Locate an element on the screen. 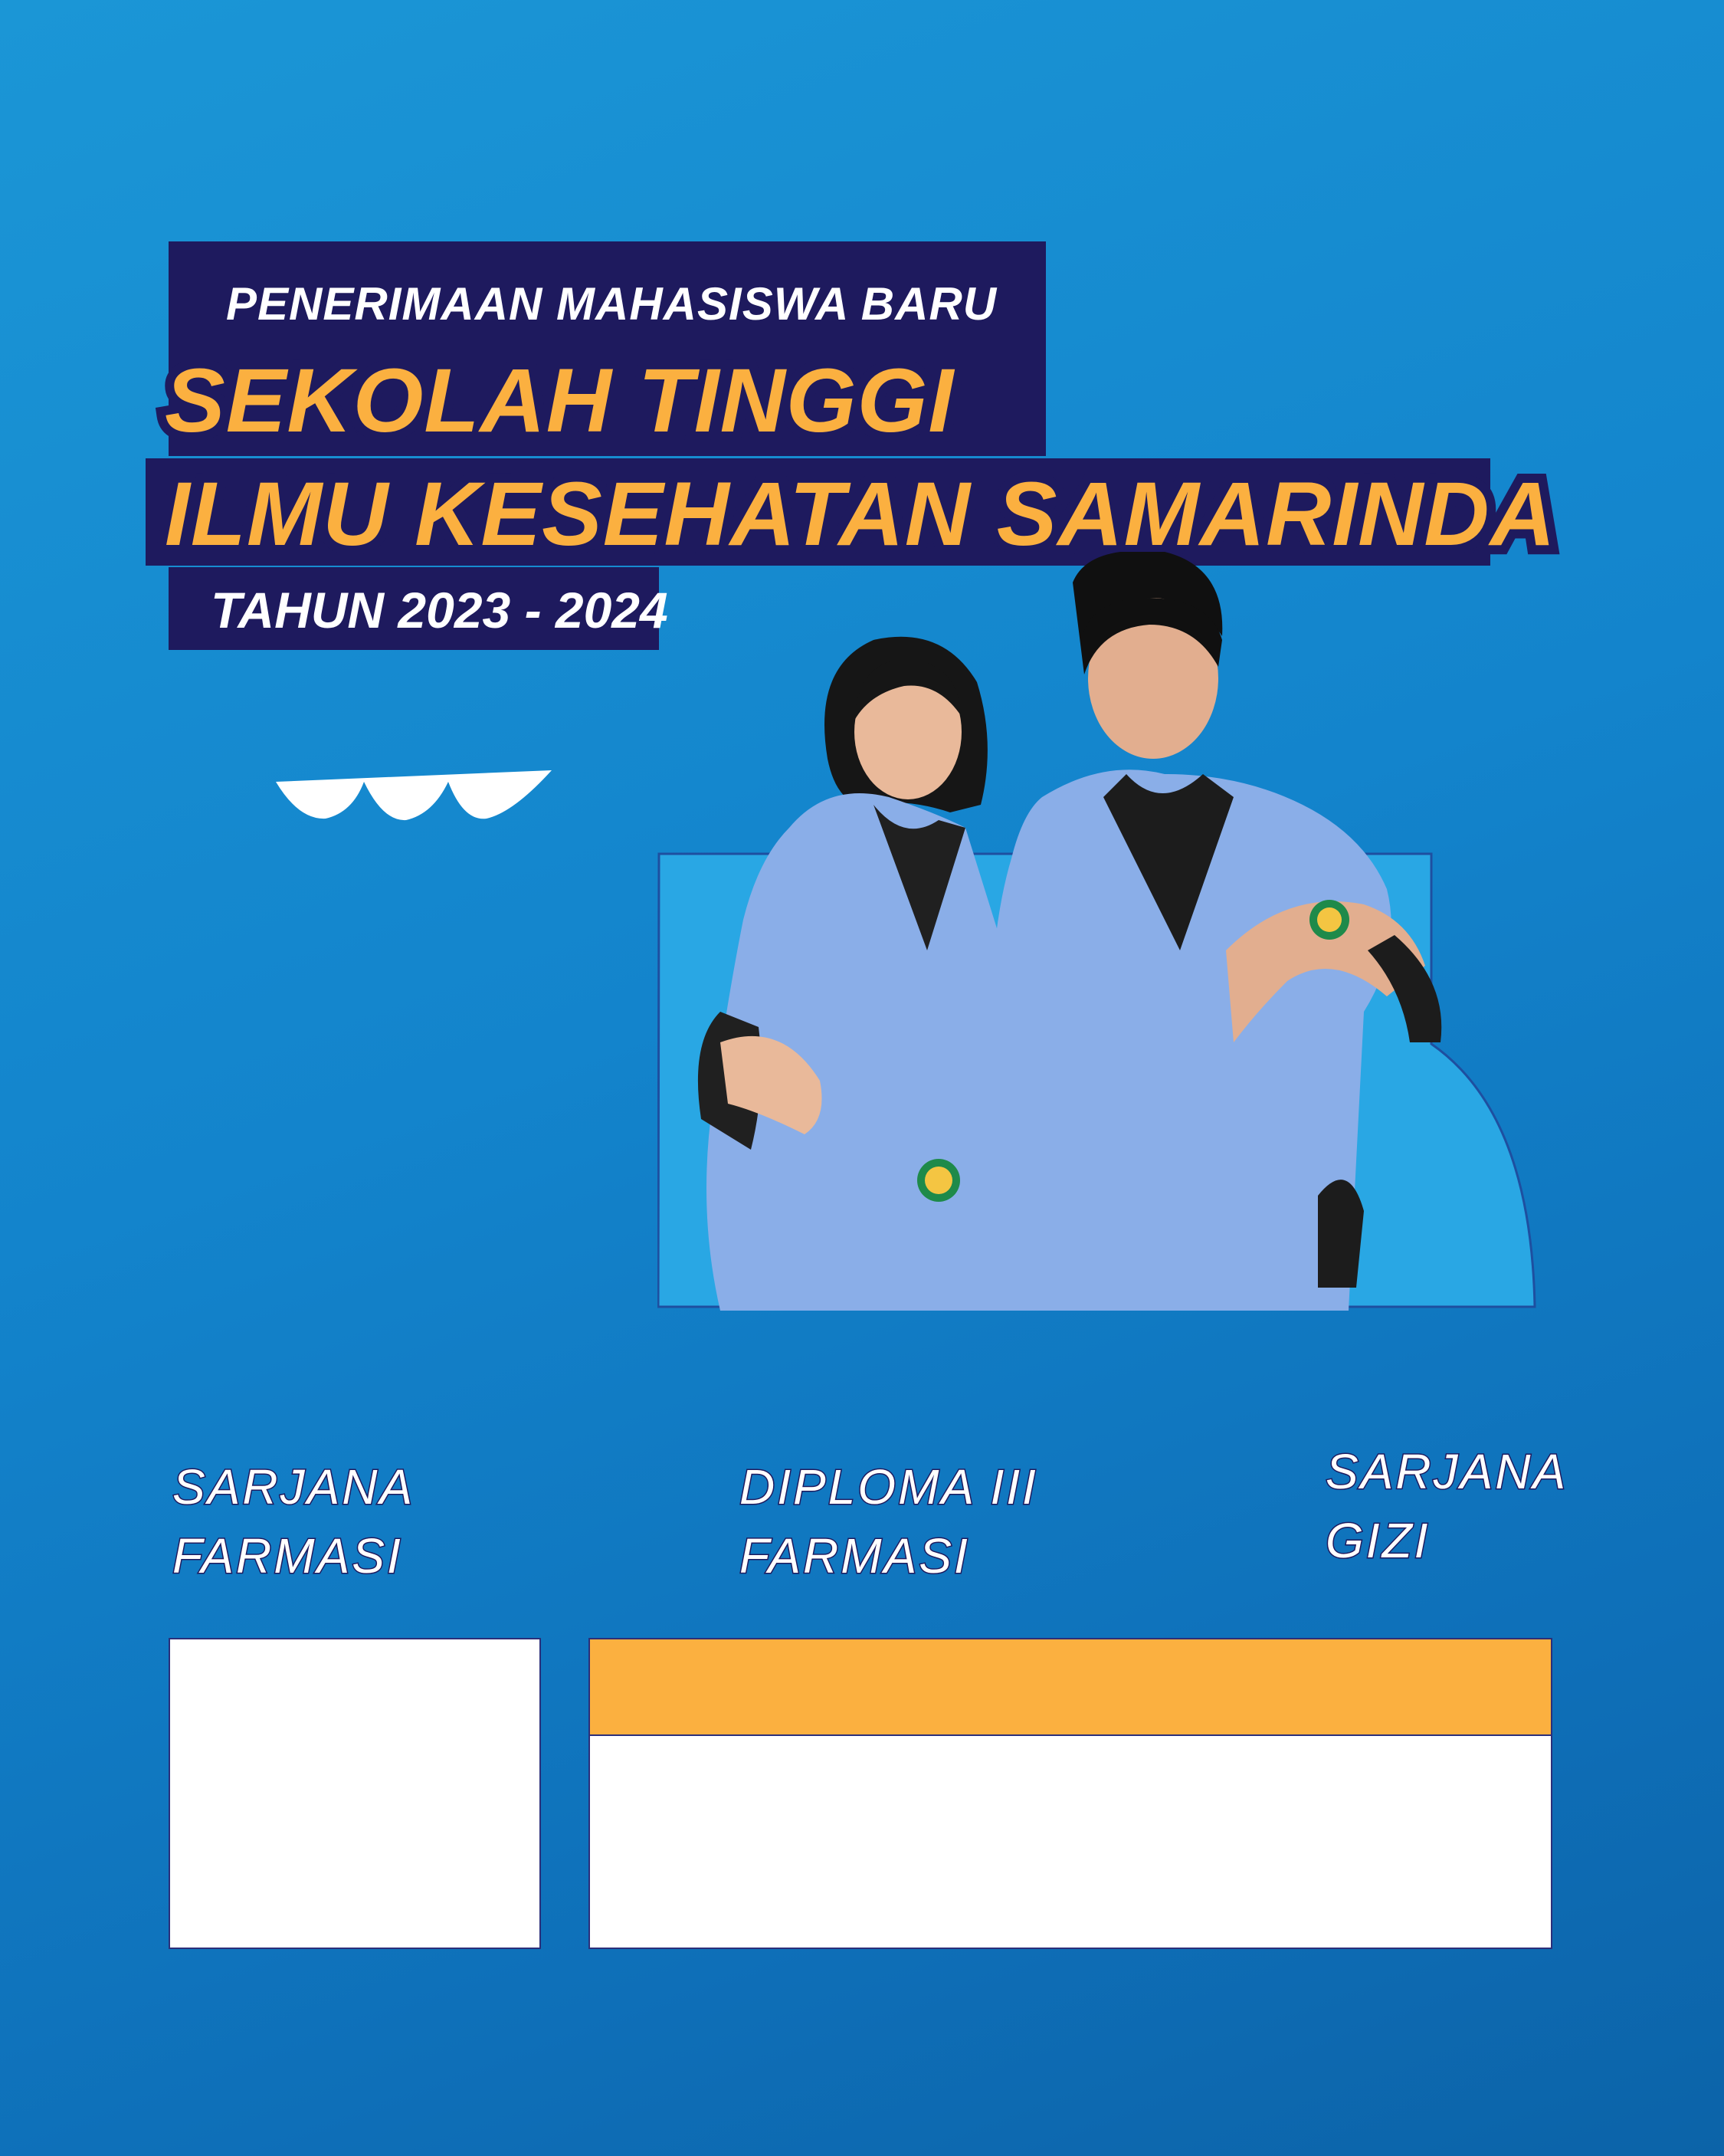  wave-decoration-icon is located at coordinates (414, 795).